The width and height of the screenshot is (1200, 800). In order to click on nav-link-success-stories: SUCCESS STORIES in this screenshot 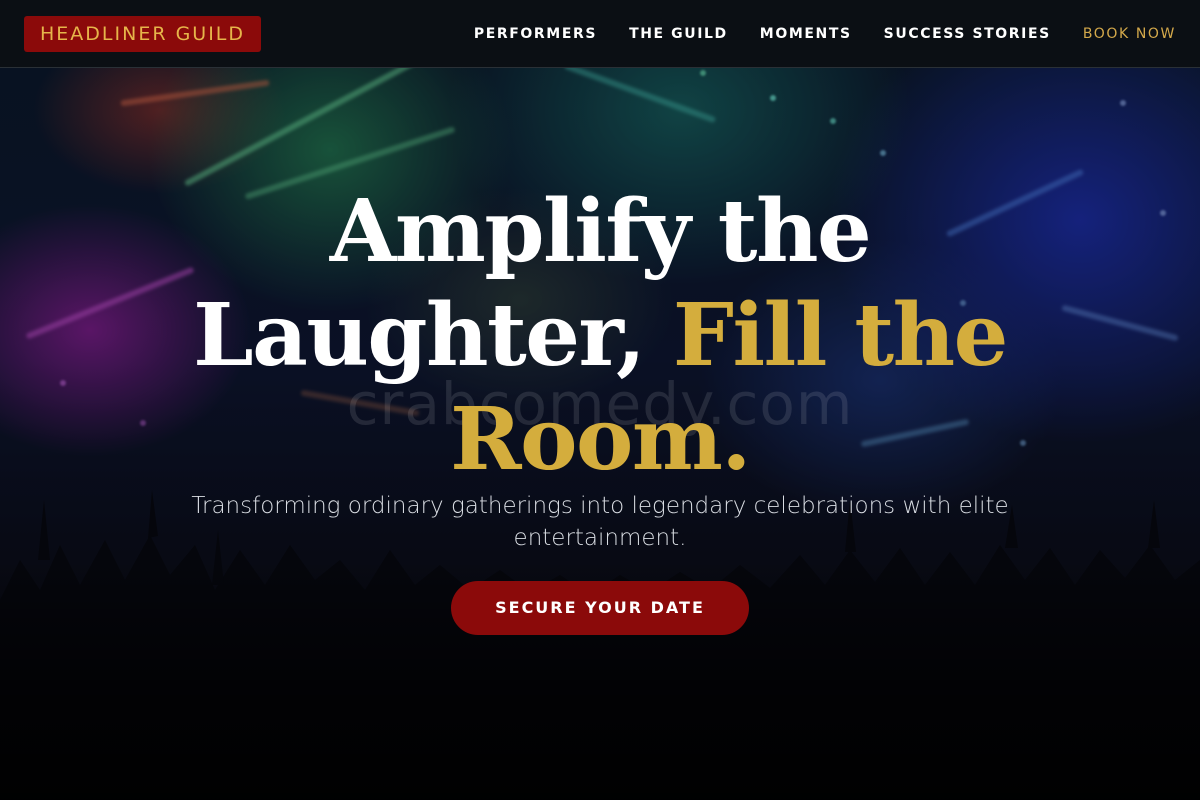, I will do `click(967, 34)`.